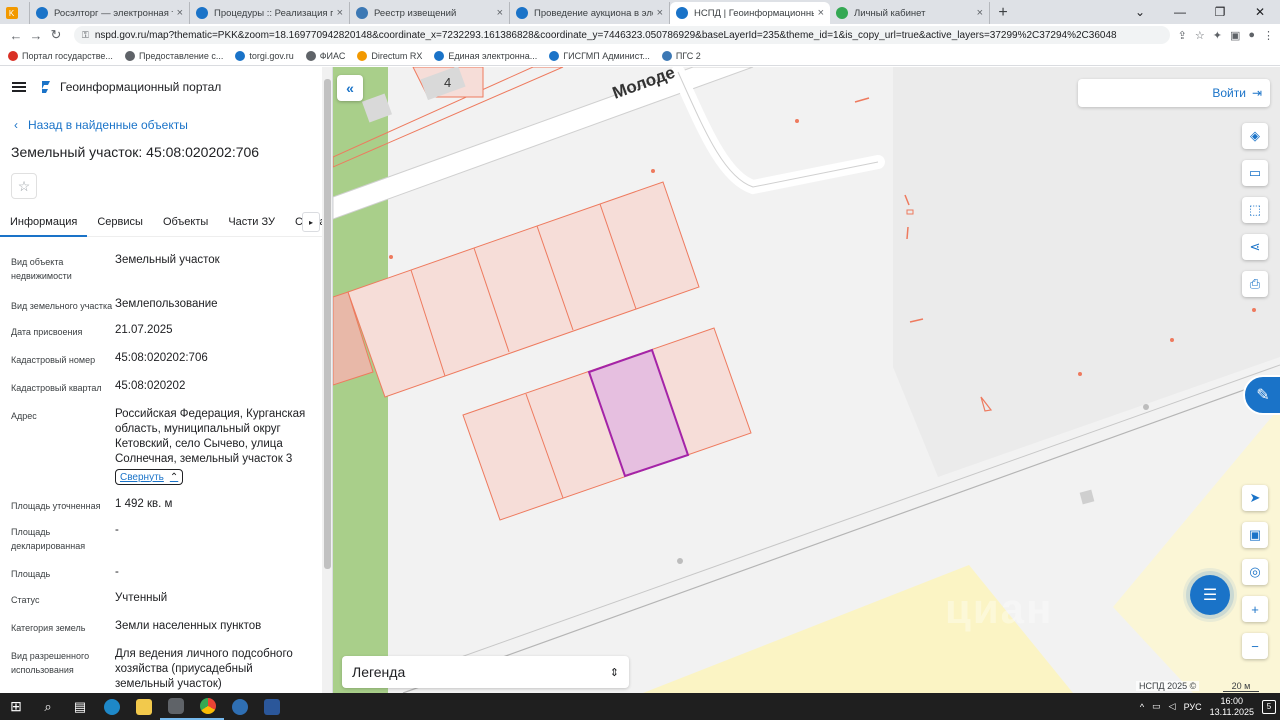 This screenshot has height=720, width=1280. I want to click on legend-selector: Легенда ⇕, so click(485, 672).